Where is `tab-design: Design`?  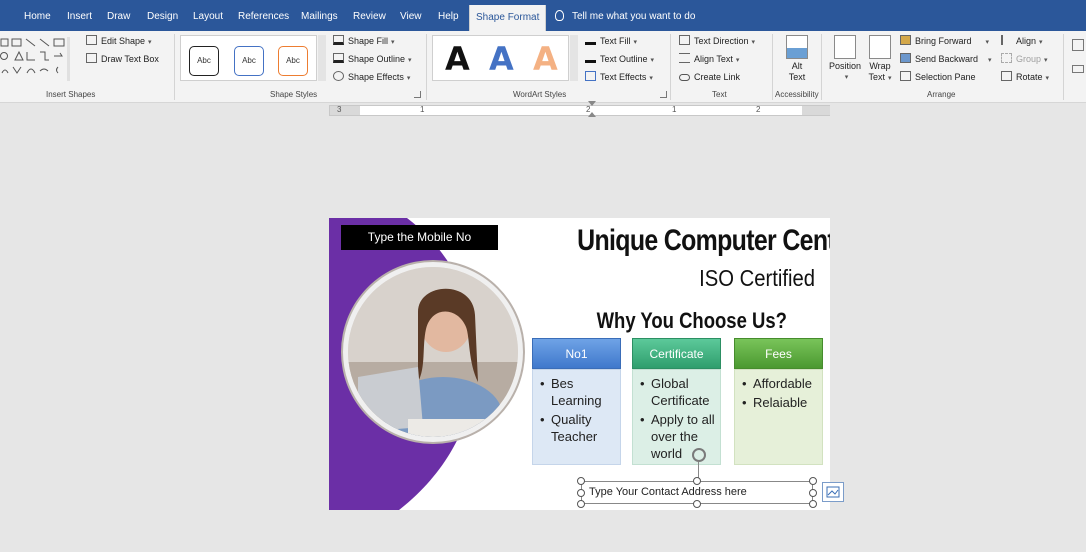 tab-design: Design is located at coordinates (162, 15).